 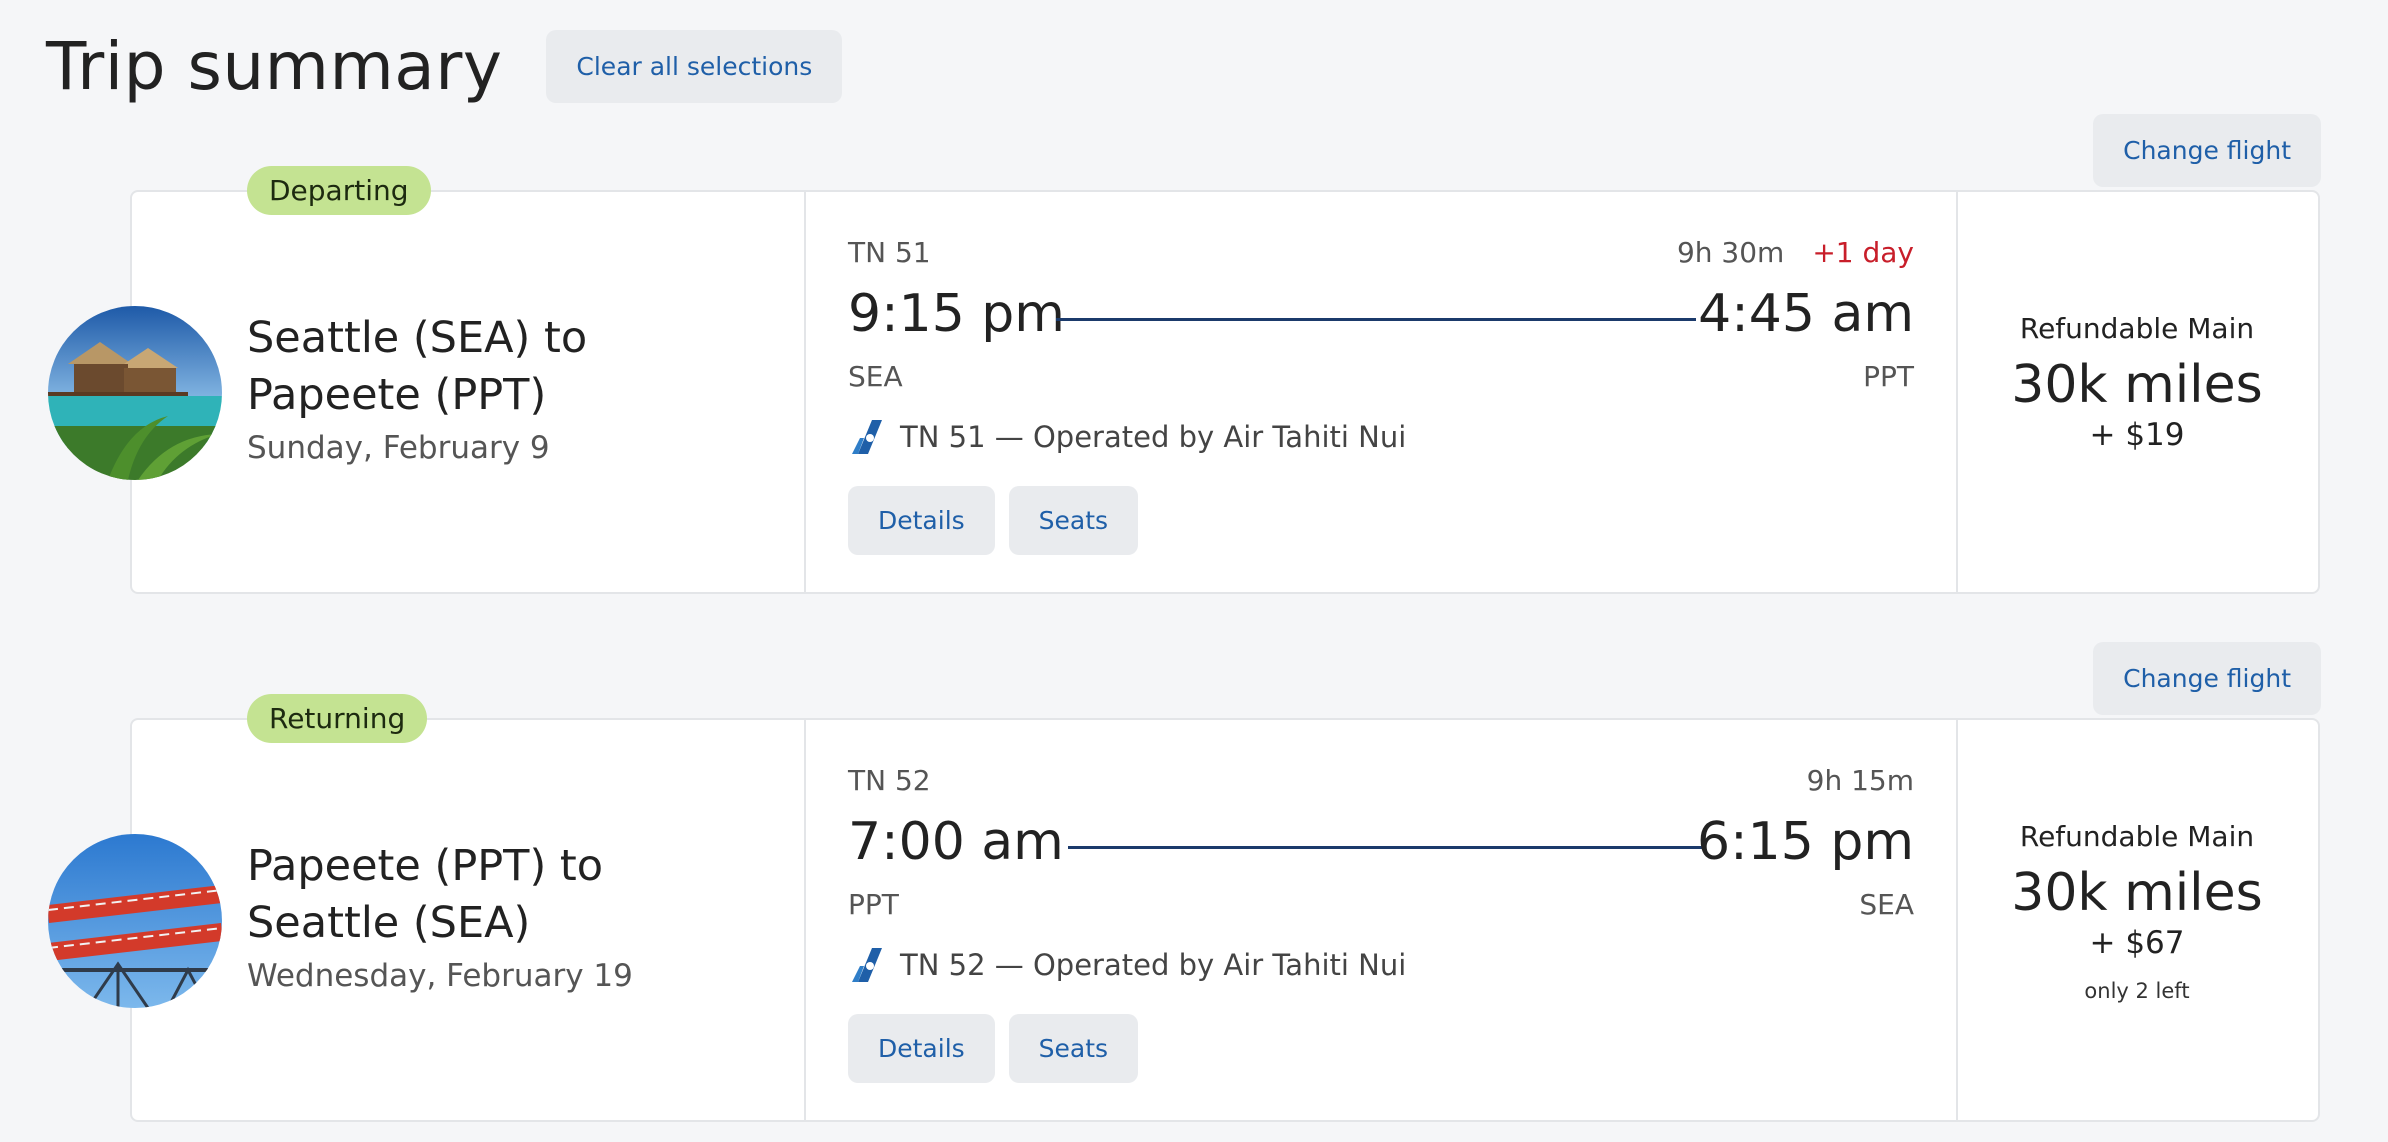 What do you see at coordinates (274, 66) in the screenshot?
I see `page-title: Trip summary` at bounding box center [274, 66].